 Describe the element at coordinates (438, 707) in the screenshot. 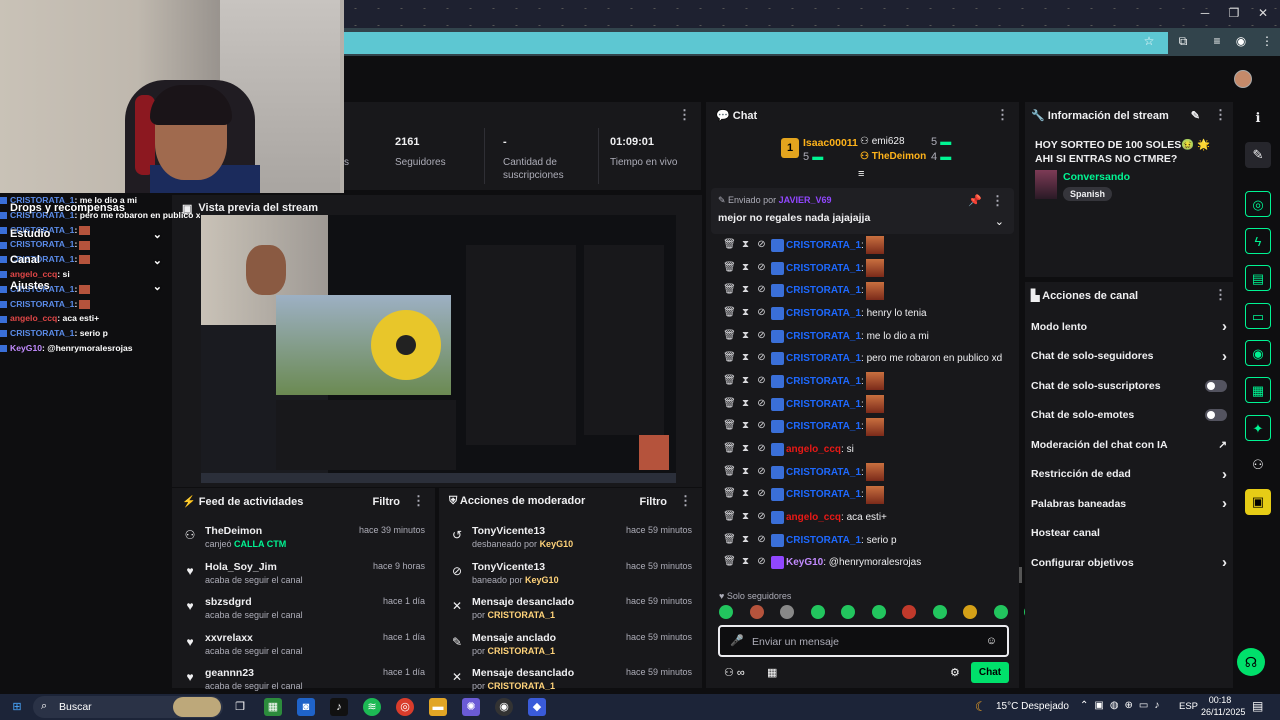

I see `folder-icon: ▬` at that location.